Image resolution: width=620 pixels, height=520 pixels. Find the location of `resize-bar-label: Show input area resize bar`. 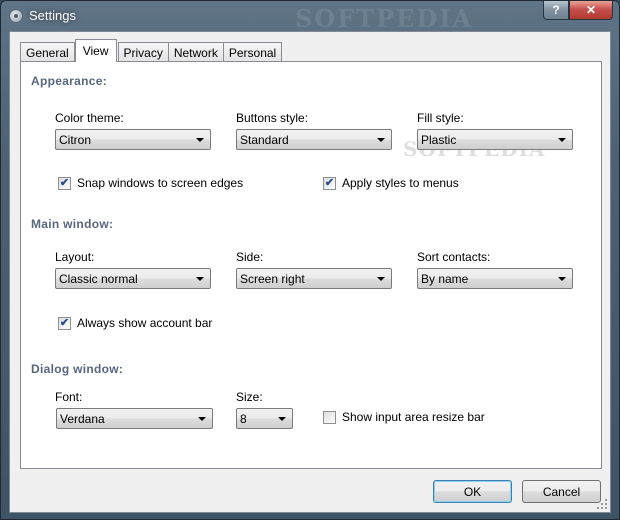

resize-bar-label: Show input area resize bar is located at coordinates (413, 417).